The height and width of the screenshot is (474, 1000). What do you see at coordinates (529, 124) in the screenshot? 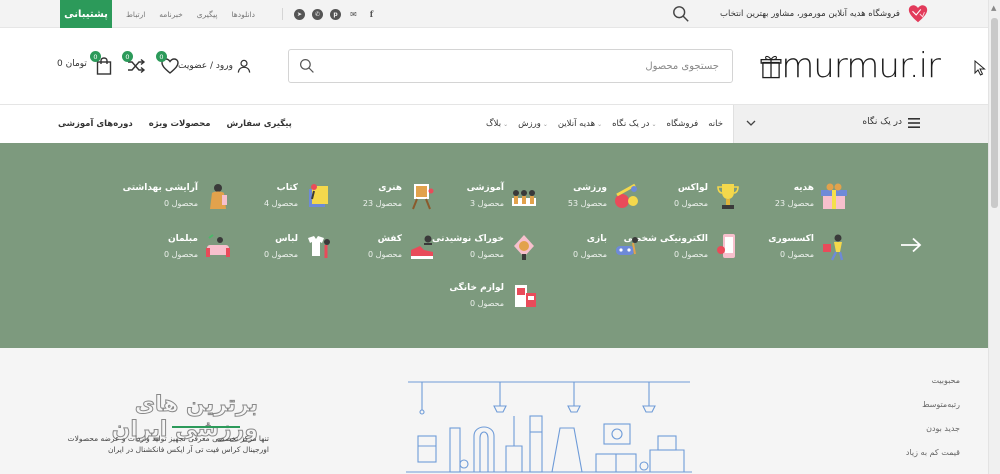
I see `menu-label: ورزش` at bounding box center [529, 124].